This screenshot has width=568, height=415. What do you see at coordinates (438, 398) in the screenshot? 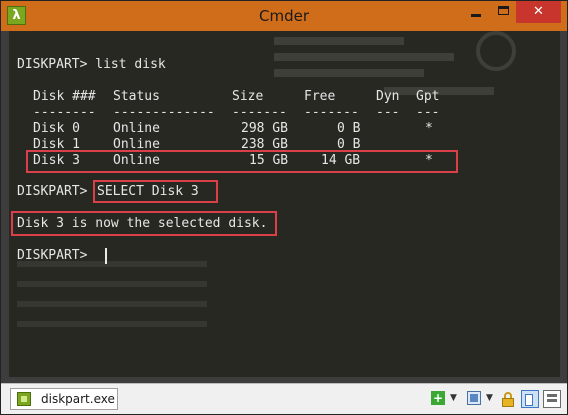
I see `plus-icon: +` at bounding box center [438, 398].